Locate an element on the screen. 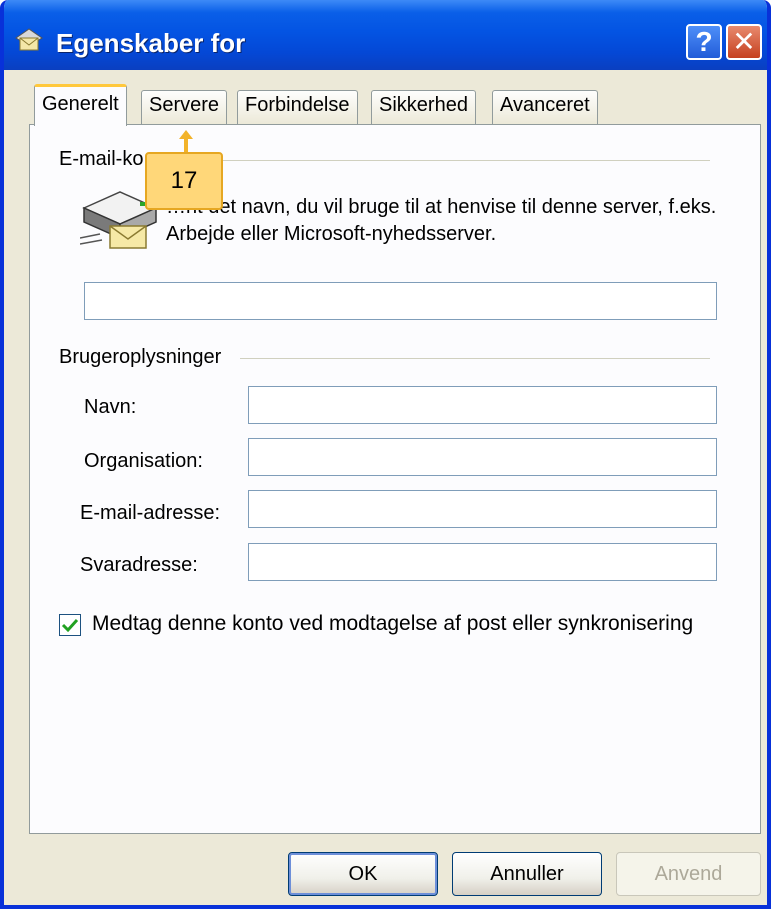 This screenshot has width=771, height=909. tab-avanceret: Avanceret is located at coordinates (545, 107).